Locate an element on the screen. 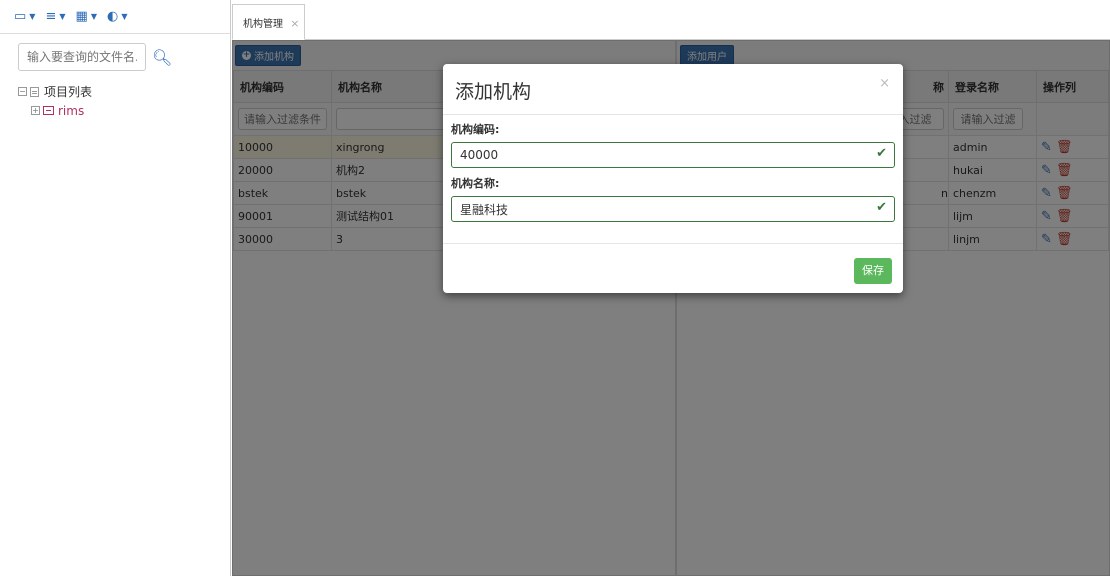 The image size is (1110, 576). modal-title: 添加机构 is located at coordinates (493, 92).